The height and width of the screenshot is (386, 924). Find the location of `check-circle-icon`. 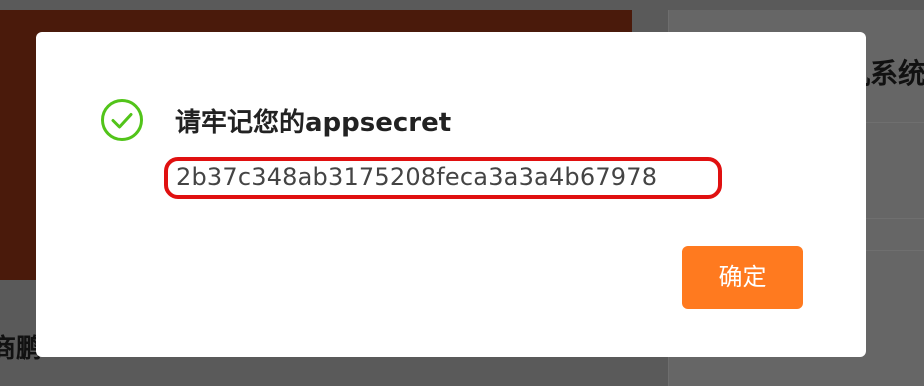

check-circle-icon is located at coordinates (122, 120).